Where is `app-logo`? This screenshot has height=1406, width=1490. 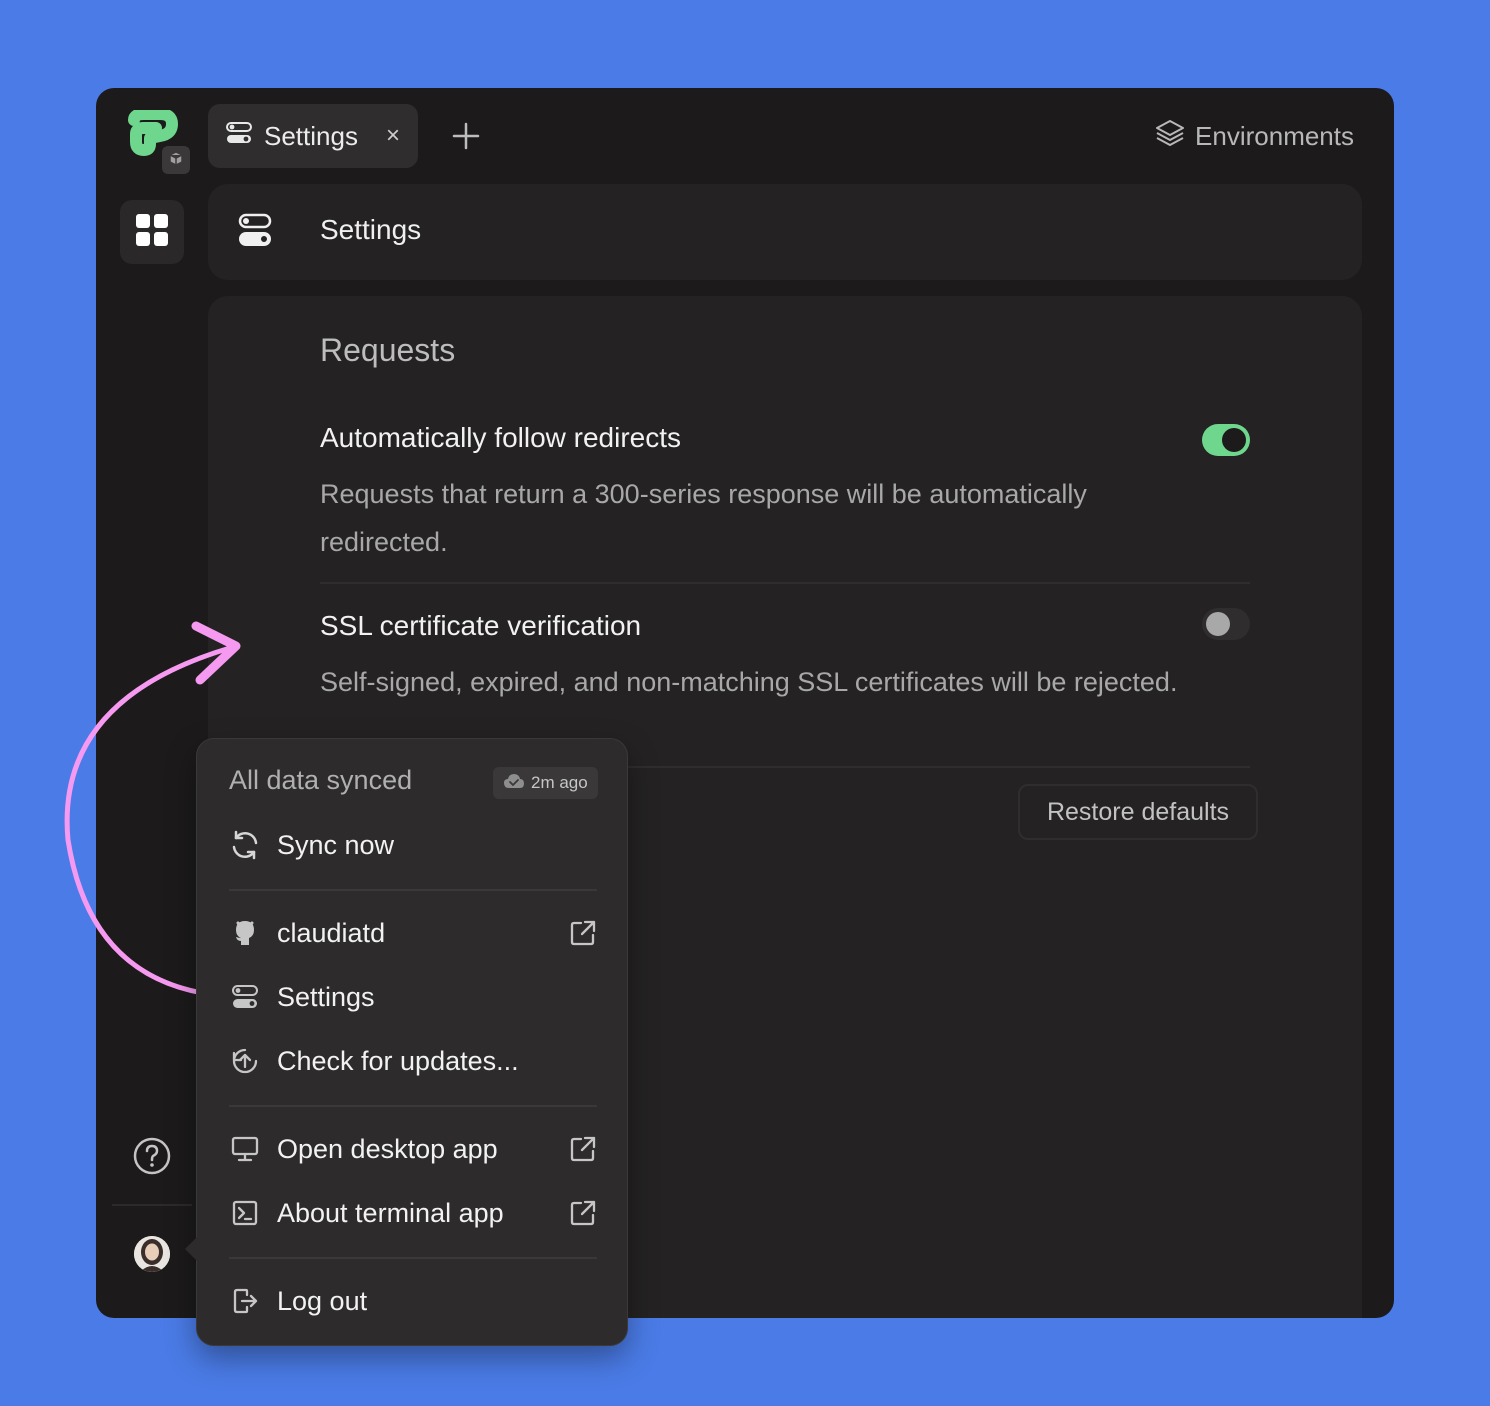 app-logo is located at coordinates (159, 142).